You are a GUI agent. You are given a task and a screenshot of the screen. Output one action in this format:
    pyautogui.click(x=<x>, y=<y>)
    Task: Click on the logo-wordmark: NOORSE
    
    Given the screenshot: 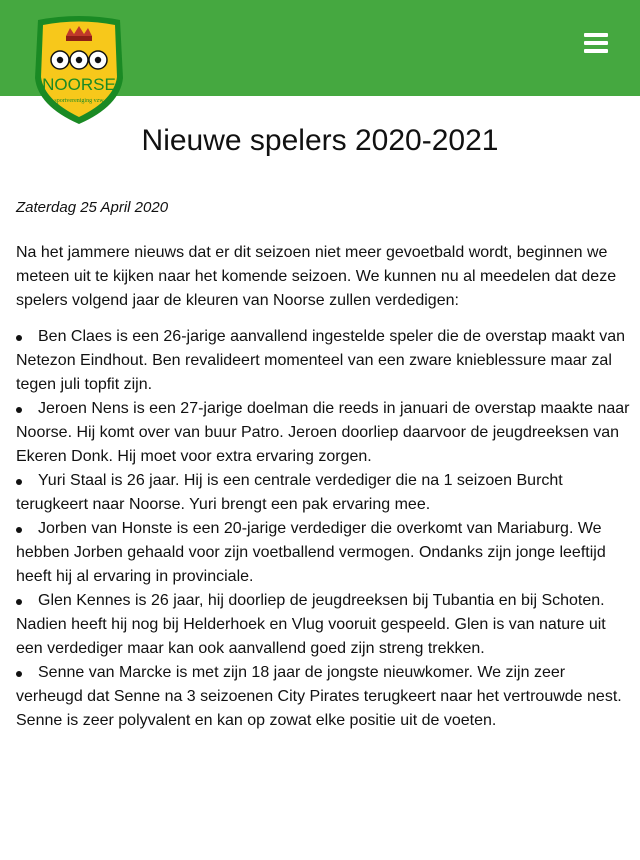 What is the action you would take?
    pyautogui.click(x=79, y=84)
    